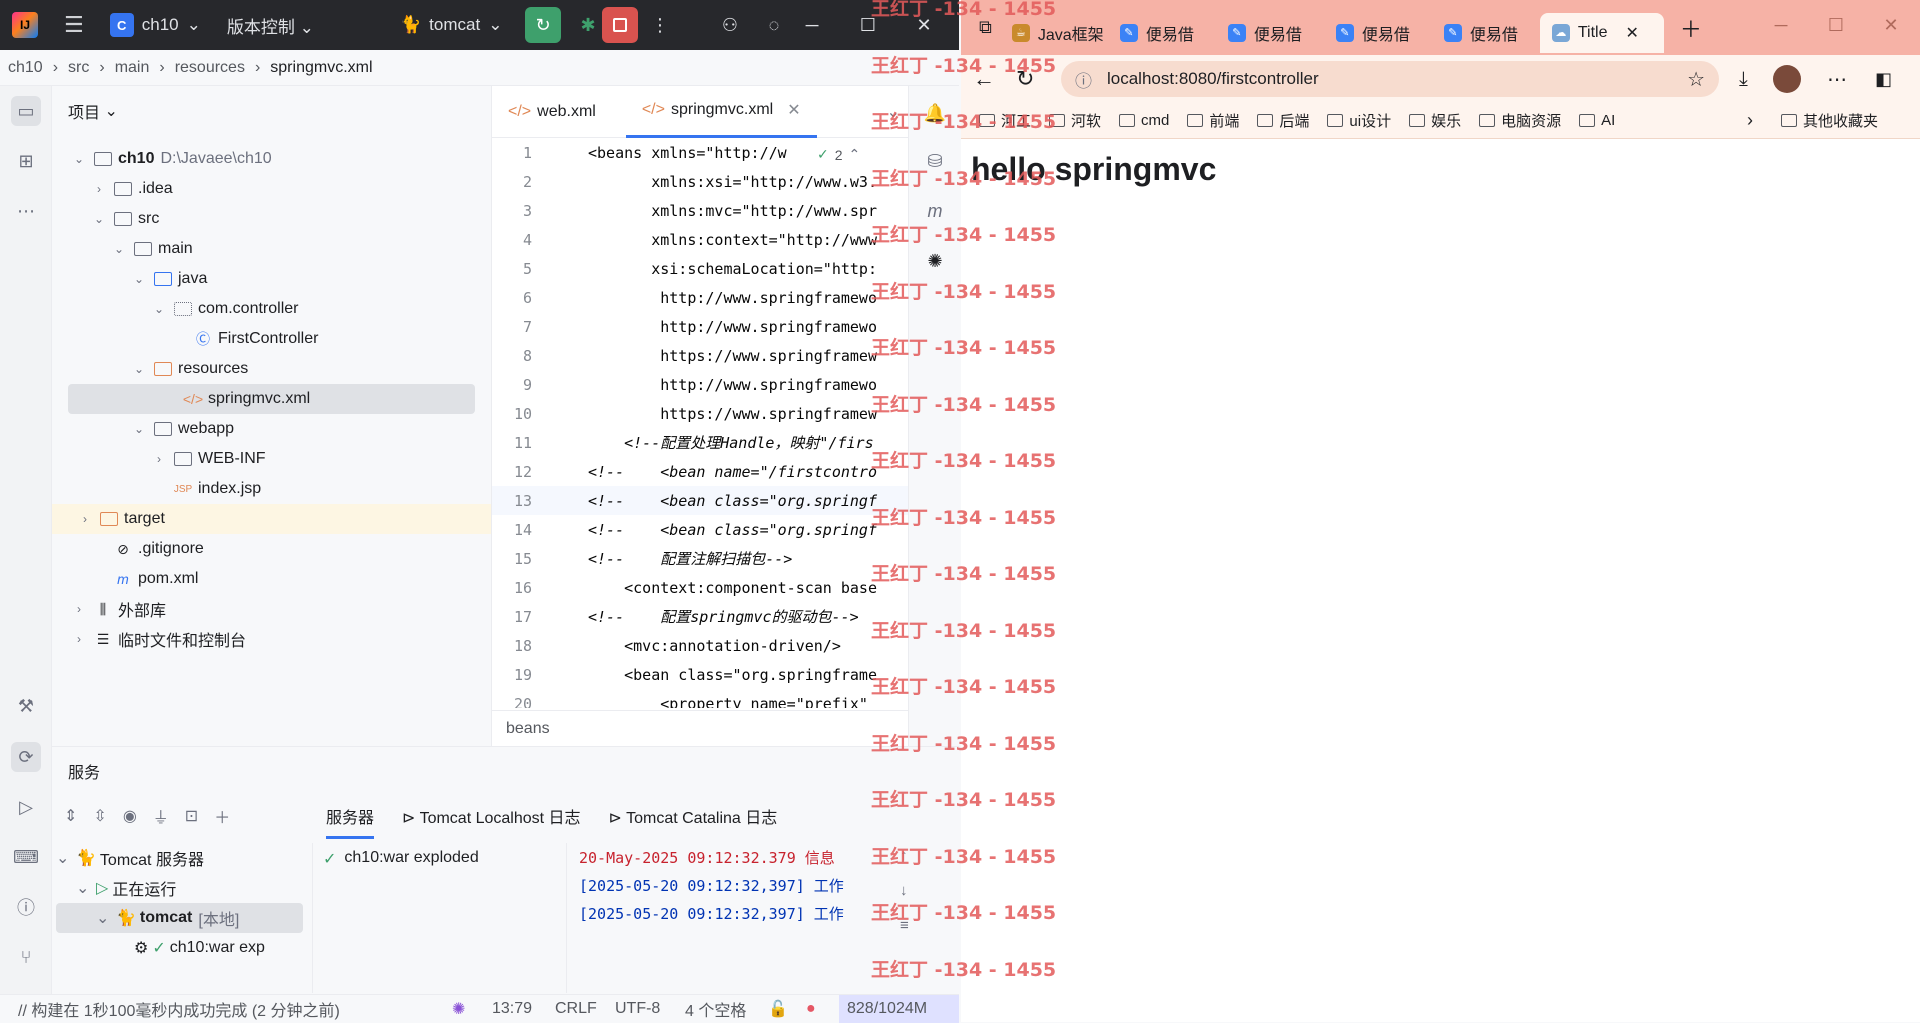 This screenshot has width=1920, height=1023. What do you see at coordinates (700, 413) in the screenshot?
I see `code-line: 10 https://www.springframew` at bounding box center [700, 413].